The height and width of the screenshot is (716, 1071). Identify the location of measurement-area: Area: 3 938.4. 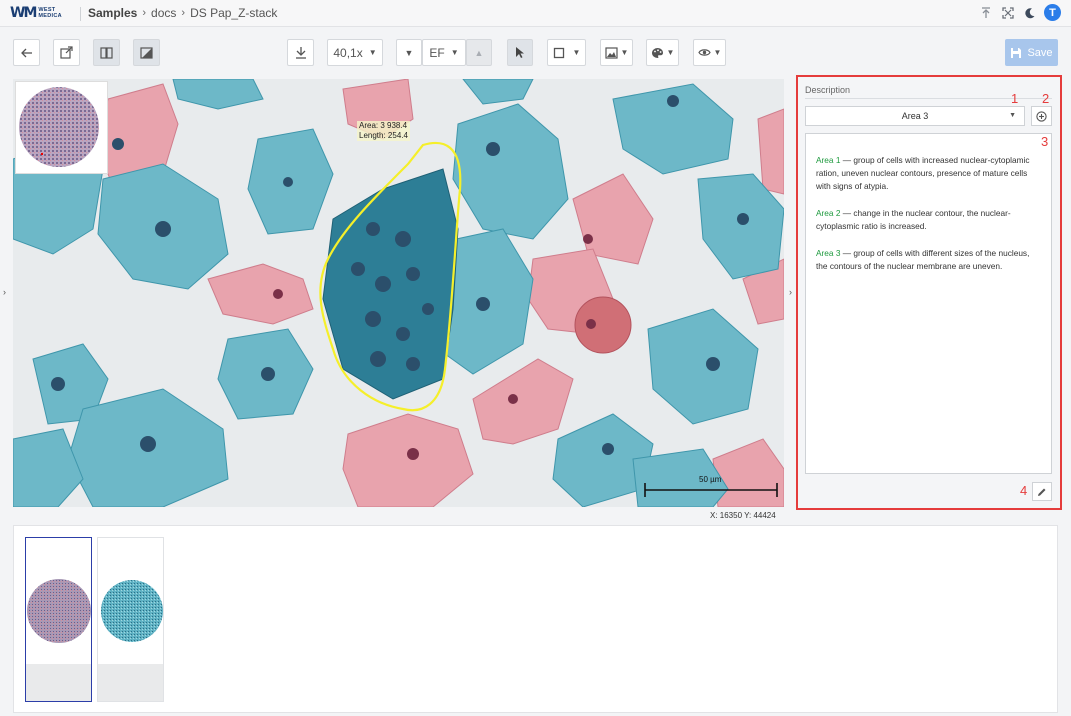
(383, 125).